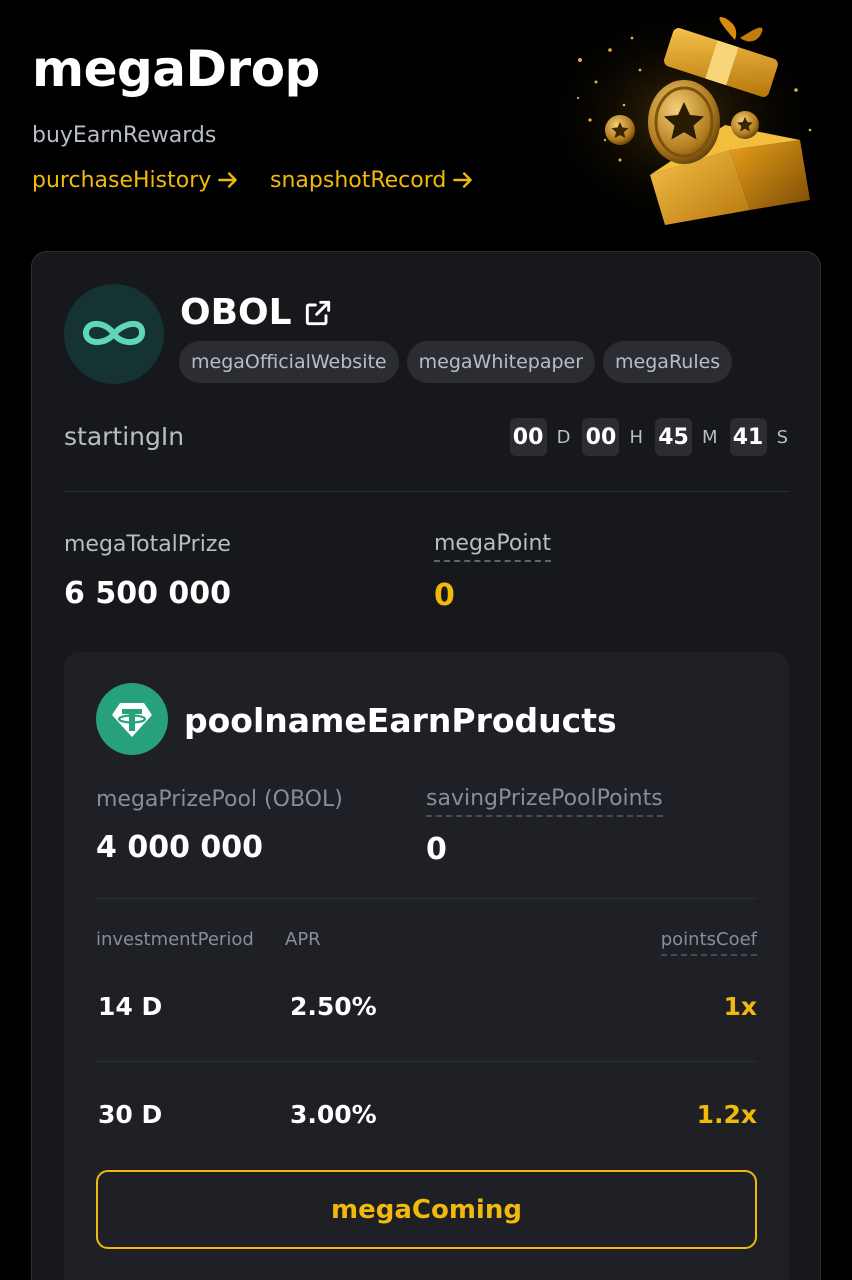  What do you see at coordinates (648, 437) in the screenshot?
I see `countdown-timer: 00 D 00 H 45 M 41 S` at bounding box center [648, 437].